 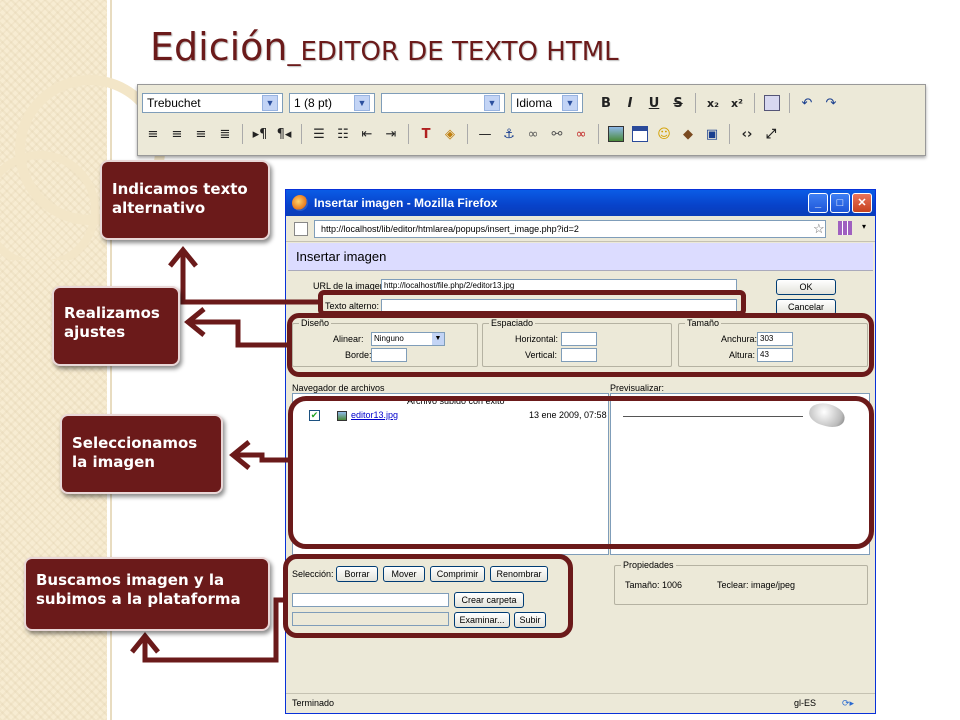 What do you see at coordinates (428, 596) in the screenshot?
I see `upload-highlight` at bounding box center [428, 596].